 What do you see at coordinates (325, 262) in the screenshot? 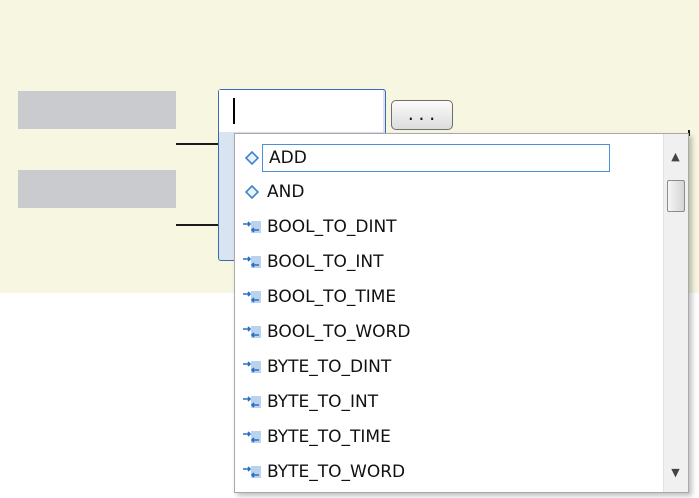
I see `list-item-label: BOOL_TO_INT` at bounding box center [325, 262].